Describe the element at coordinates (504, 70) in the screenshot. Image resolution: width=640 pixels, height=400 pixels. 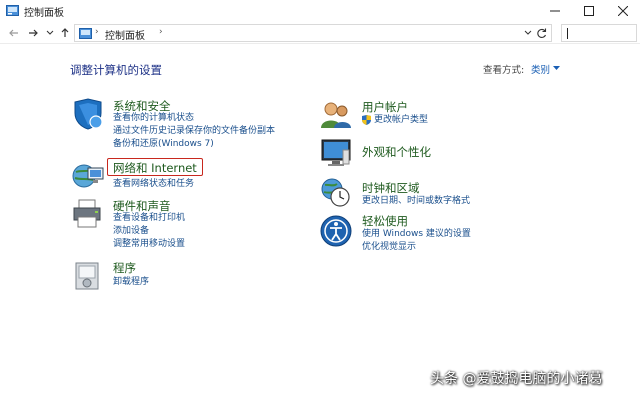
I see `view-by-label: 查看方式:` at that location.